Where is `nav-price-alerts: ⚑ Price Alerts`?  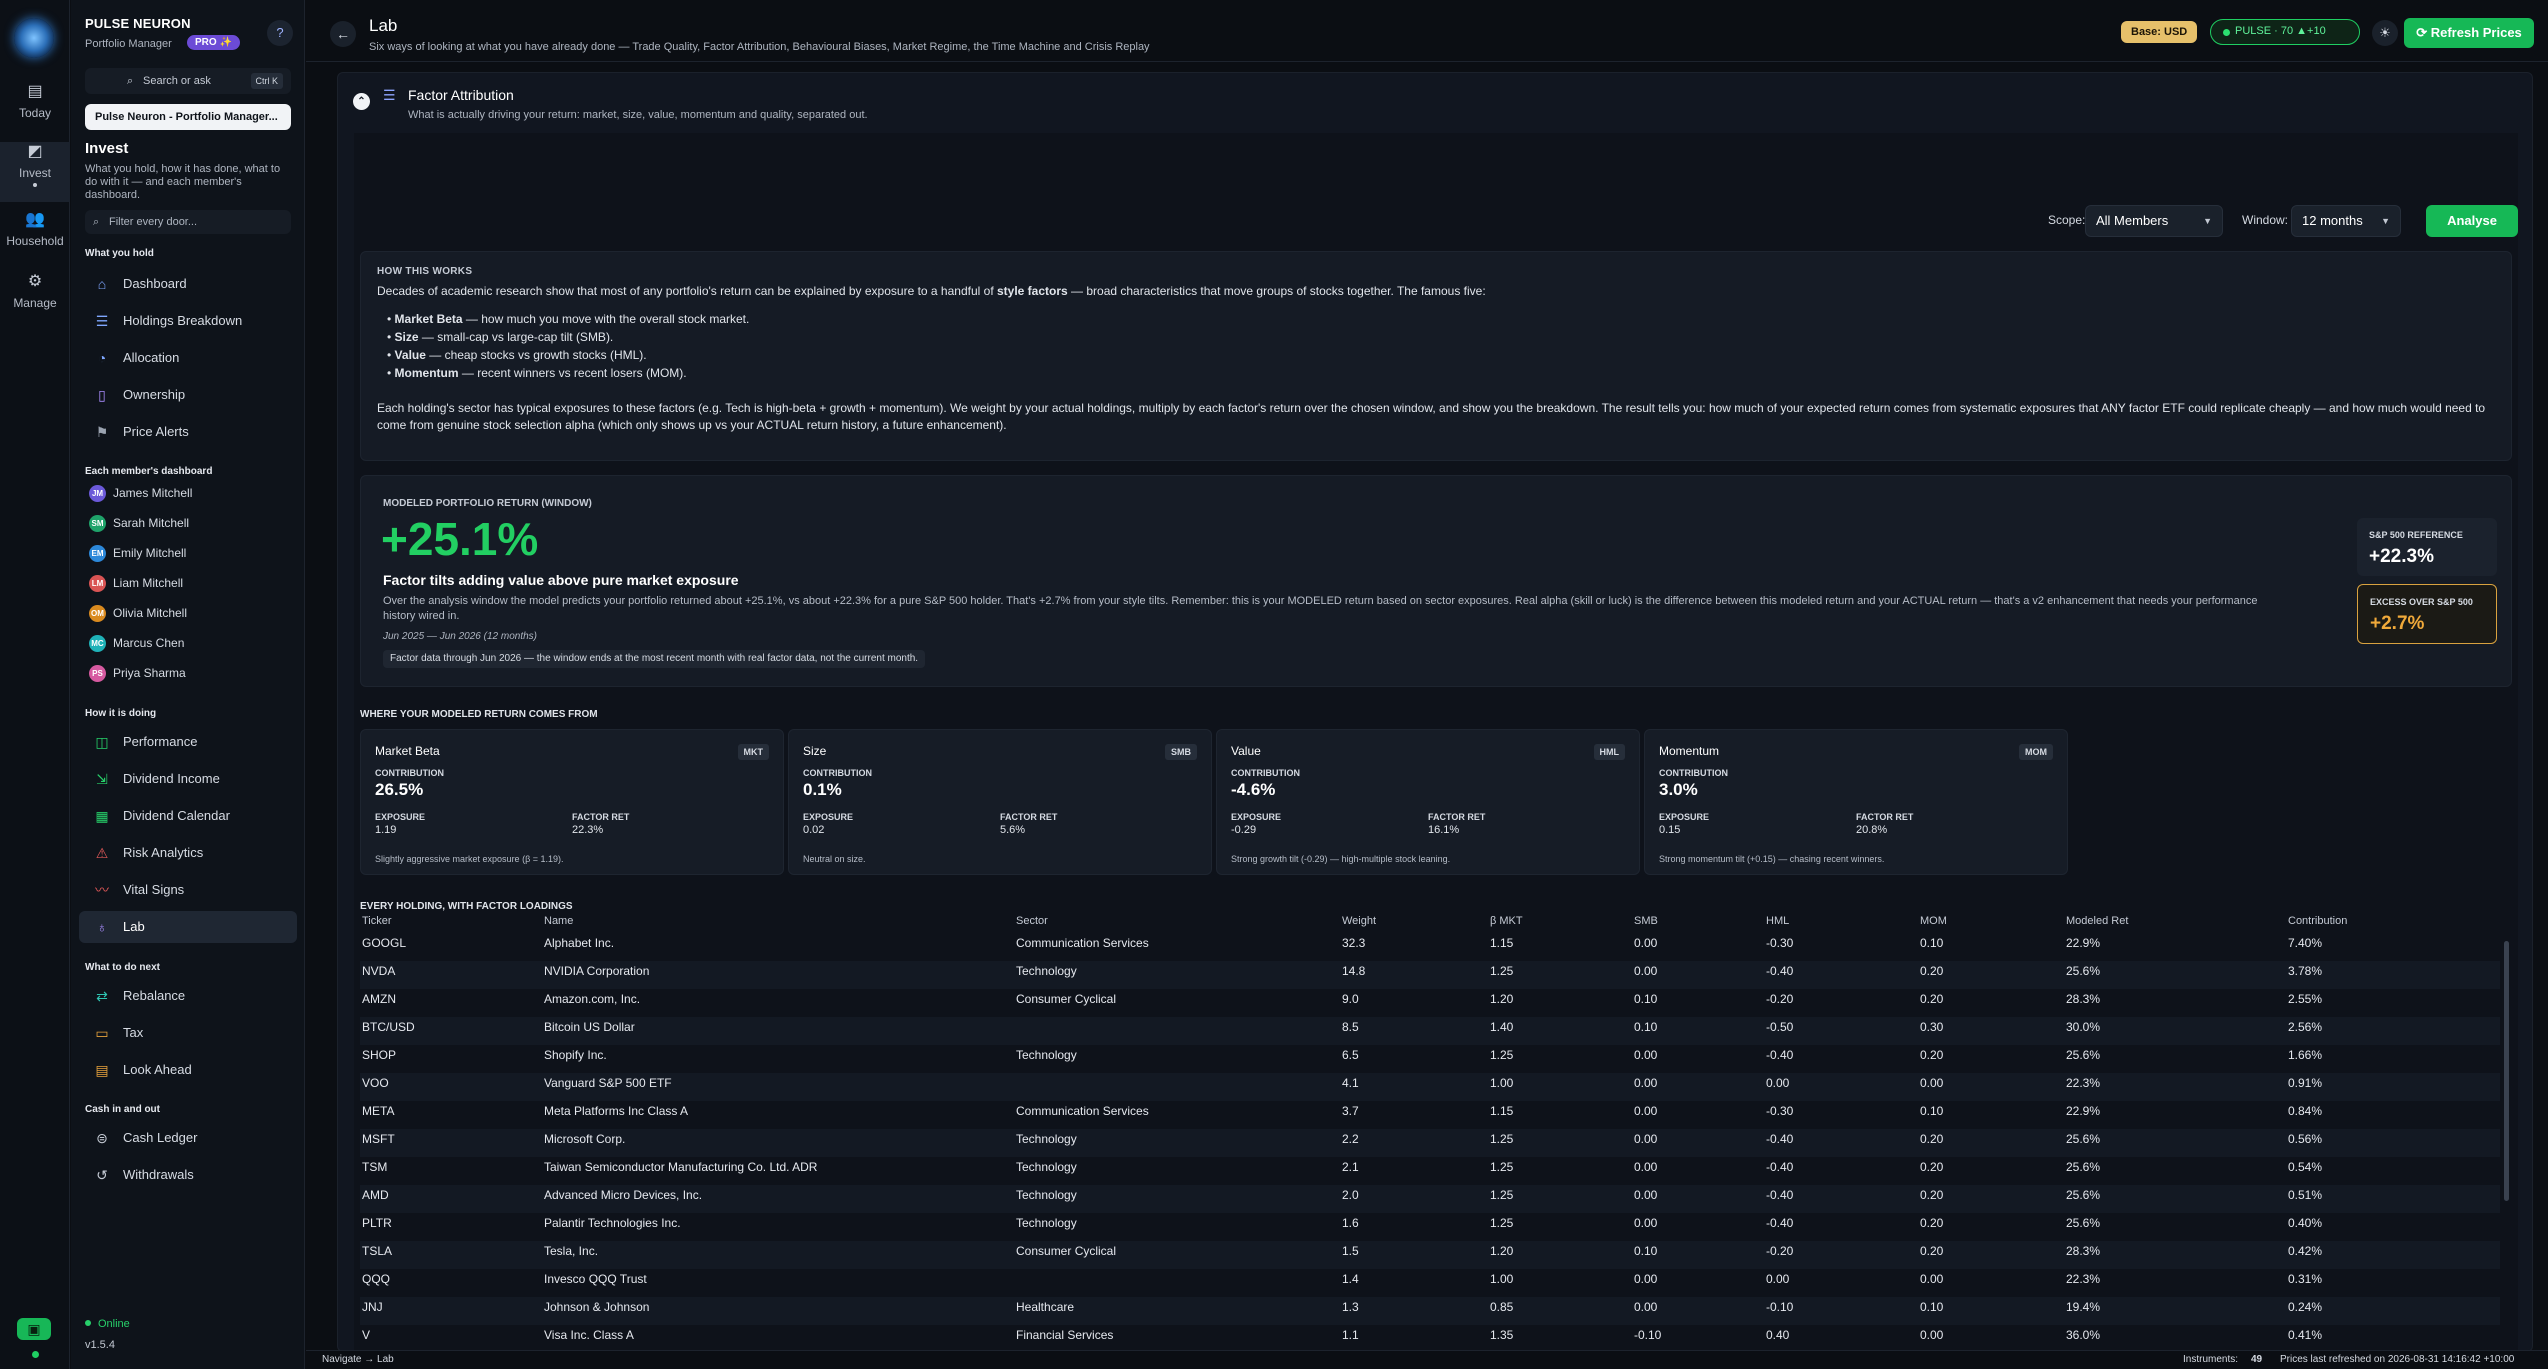 nav-price-alerts: ⚑ Price Alerts is located at coordinates (188, 432).